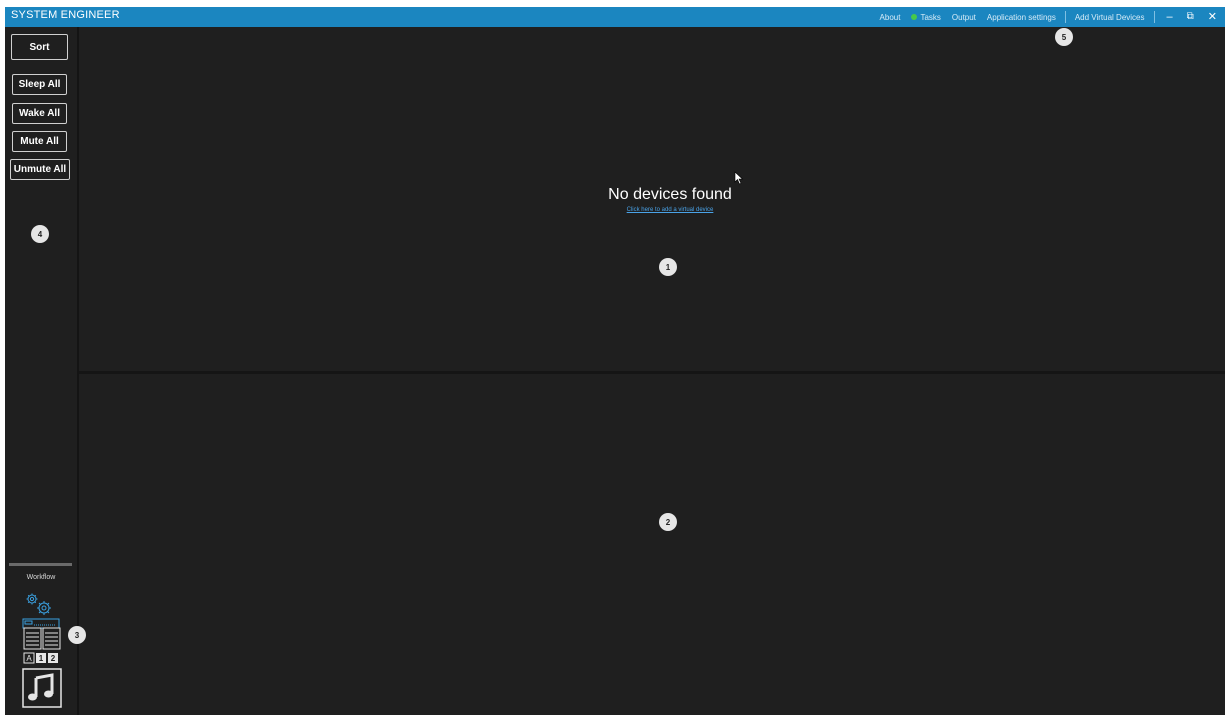 The width and height of the screenshot is (1225, 715). Describe the element at coordinates (42, 648) in the screenshot. I see `ab-list-icon: A 1 2` at that location.